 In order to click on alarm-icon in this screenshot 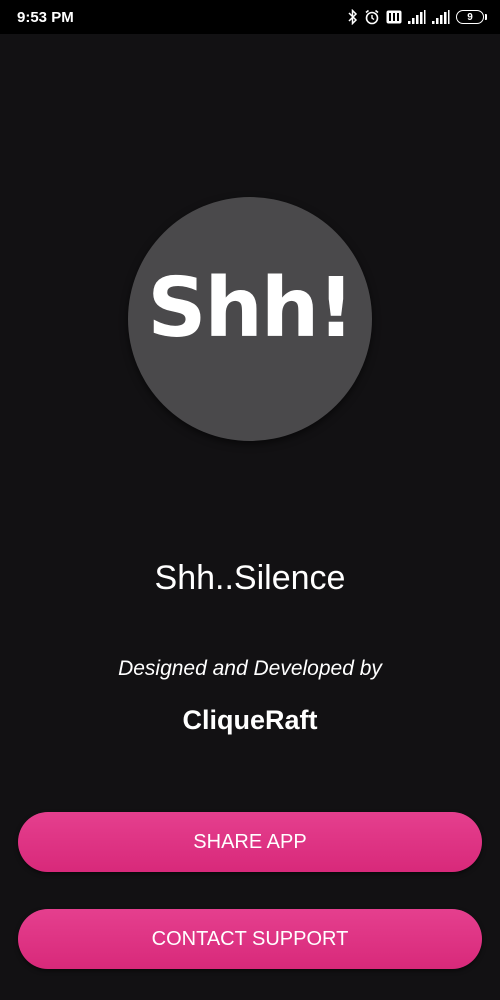, I will do `click(372, 17)`.